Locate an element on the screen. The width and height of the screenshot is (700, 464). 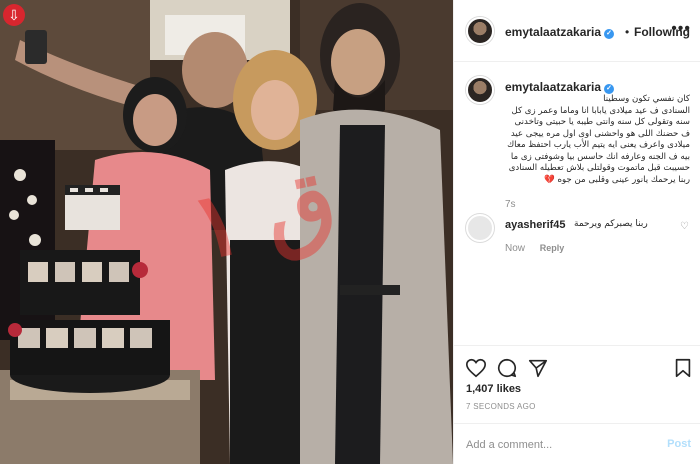
comment-like-heart-icon: ♡ is located at coordinates (684, 226).